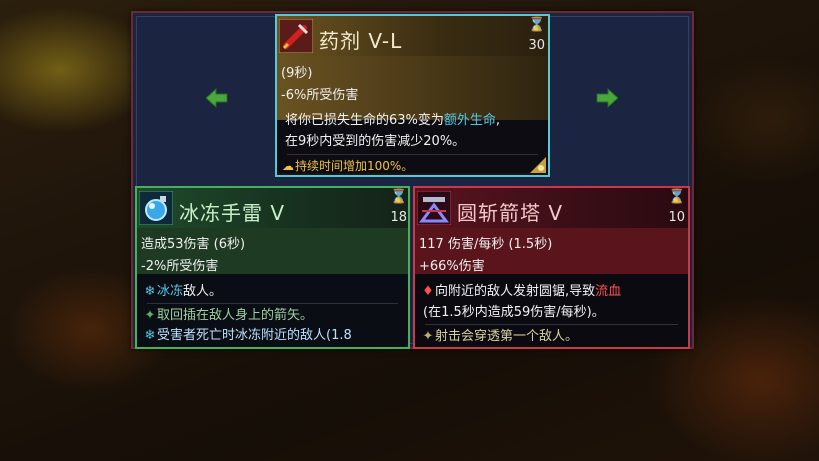 The width and height of the screenshot is (819, 461). I want to click on grenade-note2: ❄ 受害者死亡时冰冻附近的敌人(1.8, so click(247, 335).